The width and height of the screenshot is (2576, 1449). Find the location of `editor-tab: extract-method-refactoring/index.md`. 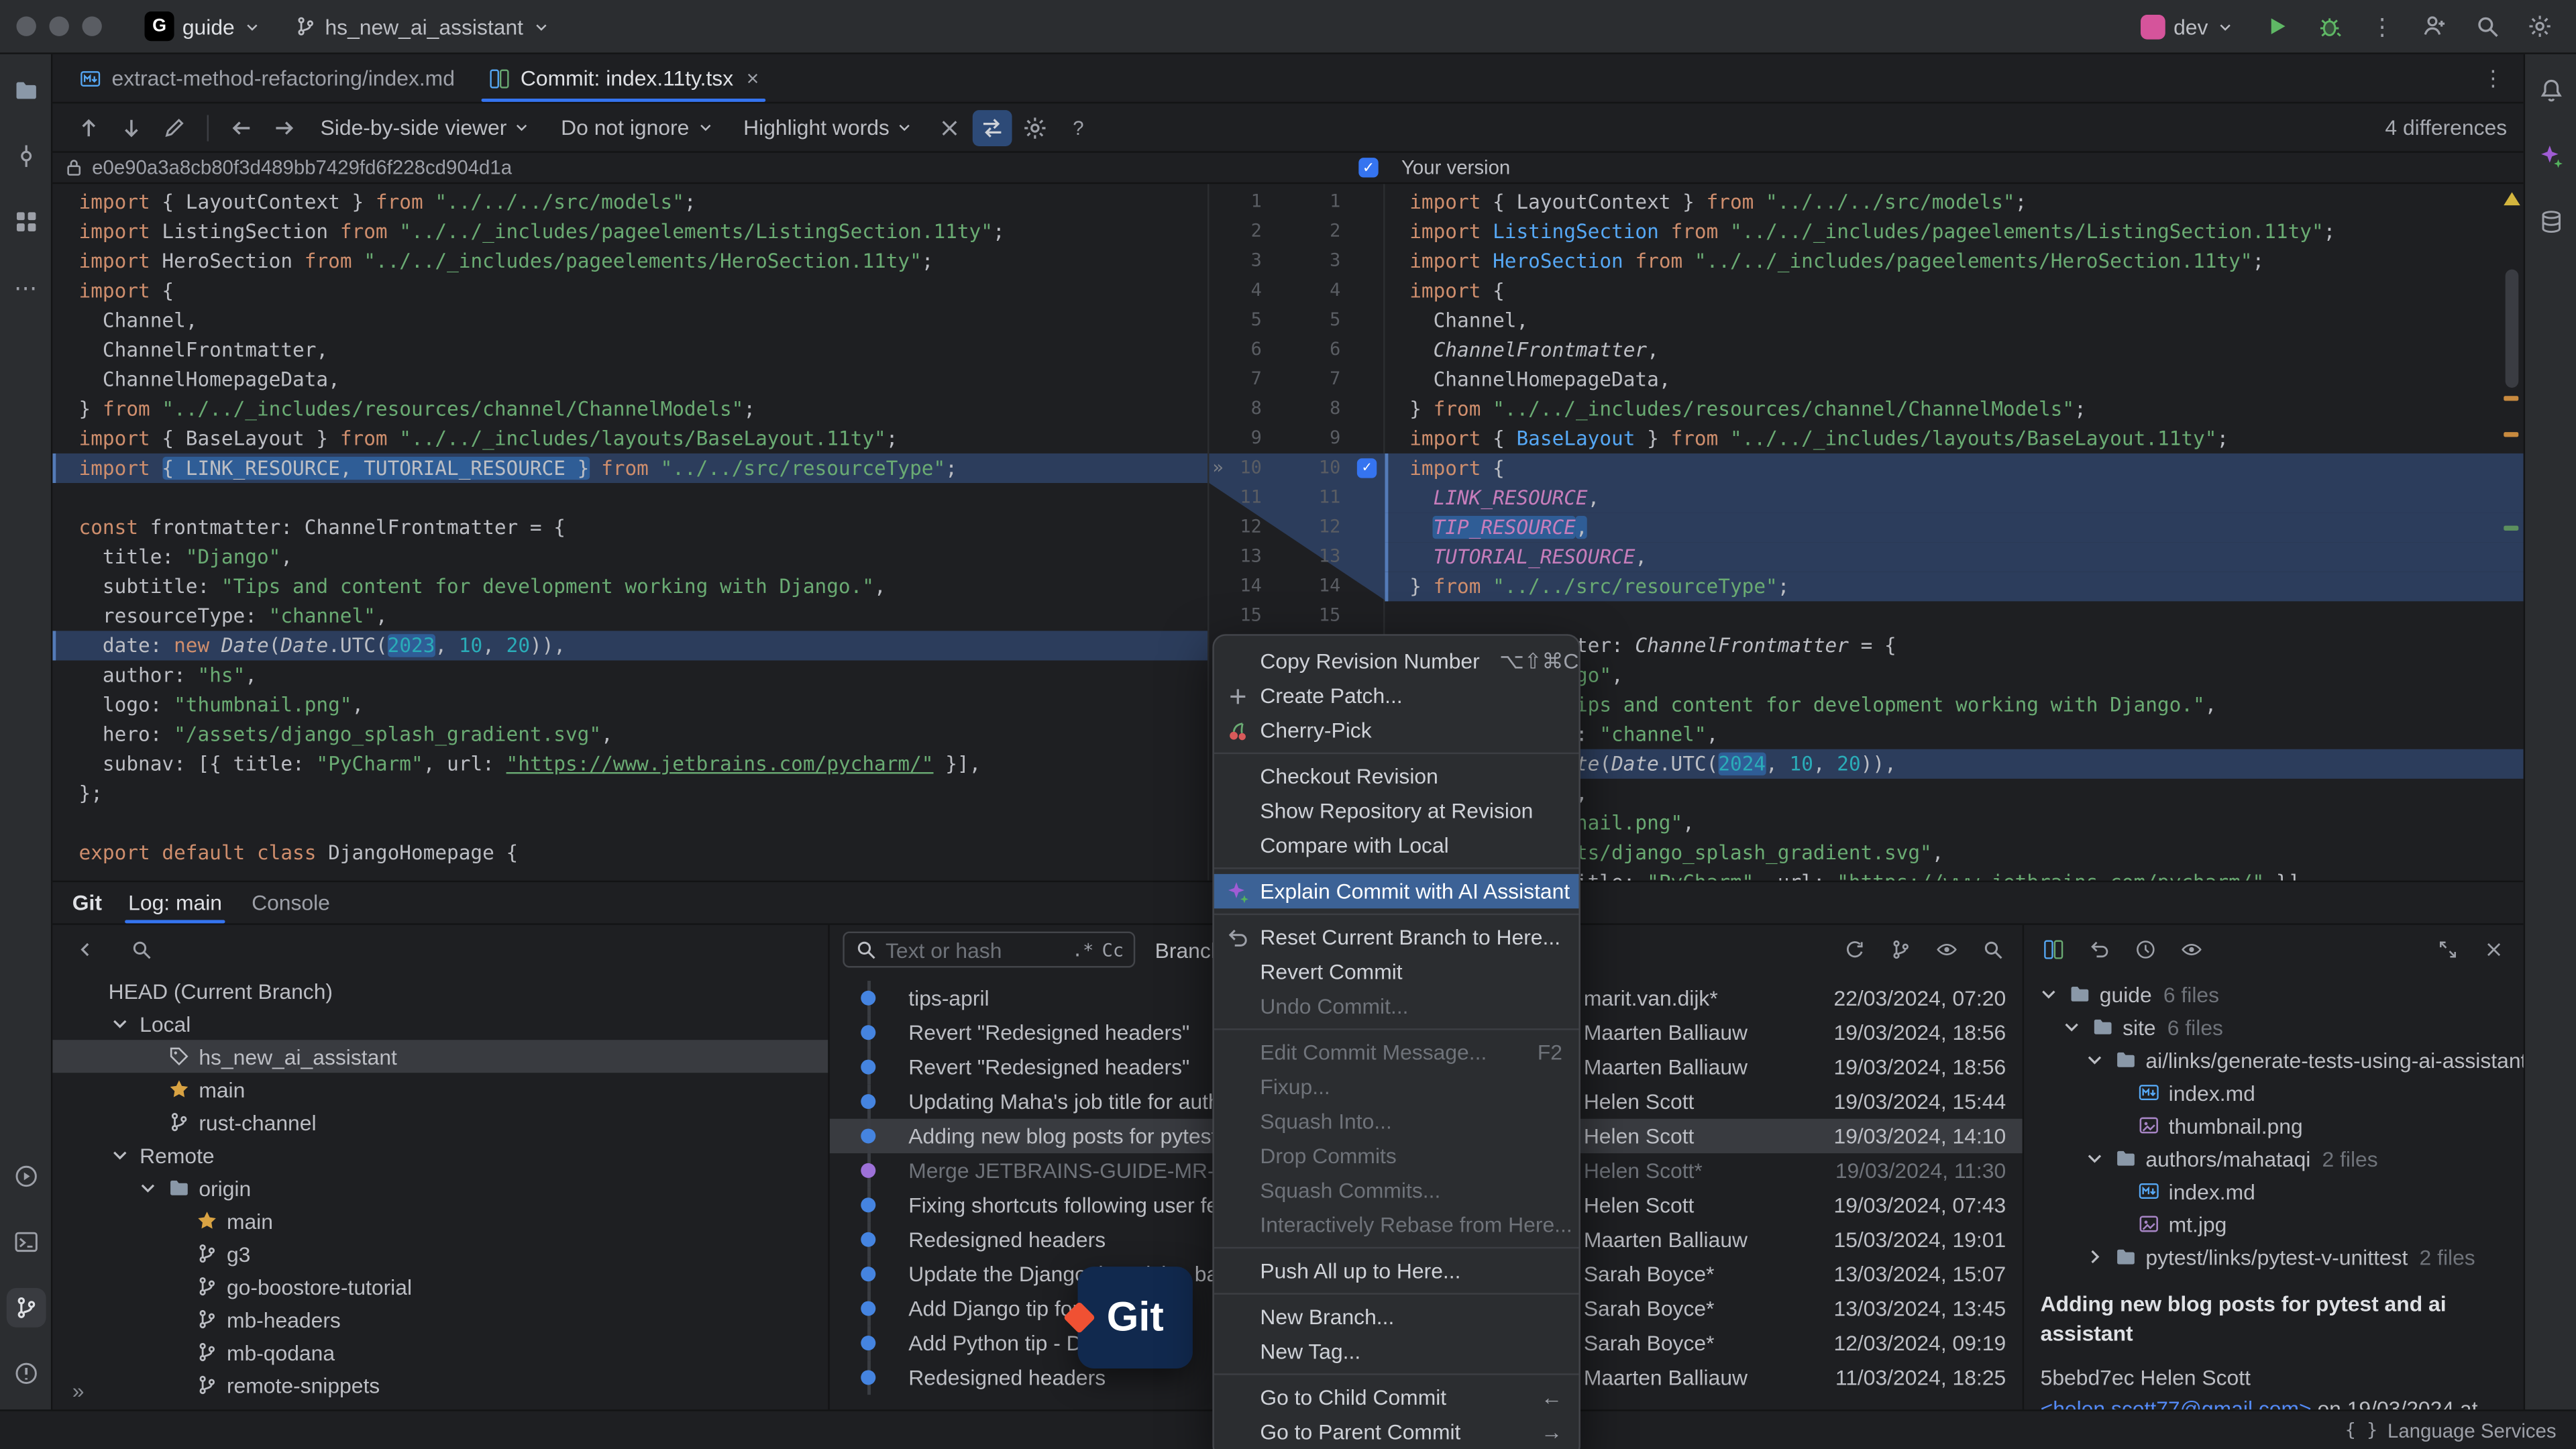

editor-tab: extract-method-refactoring/index.md is located at coordinates (266, 78).